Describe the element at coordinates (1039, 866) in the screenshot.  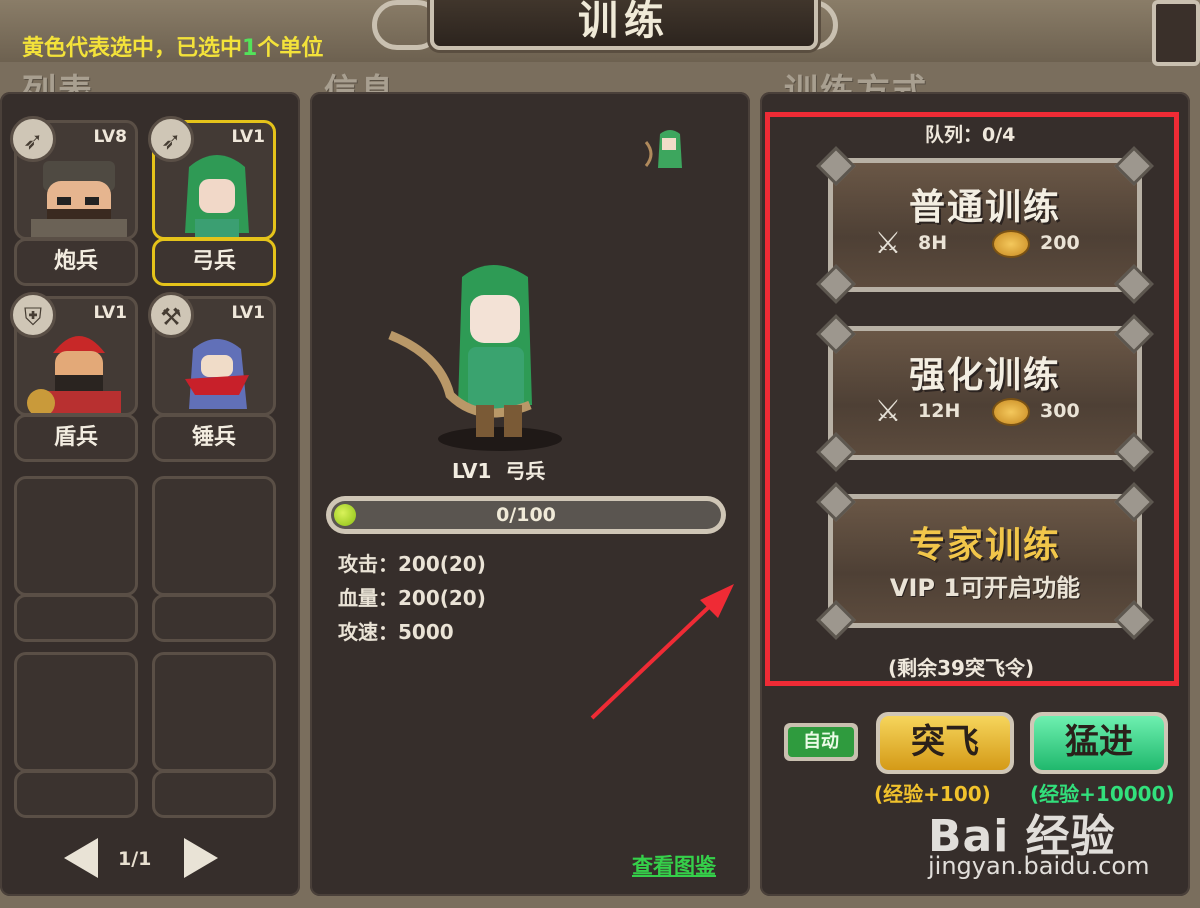
I see `watermark-url: jingyan.baidu.com` at that location.